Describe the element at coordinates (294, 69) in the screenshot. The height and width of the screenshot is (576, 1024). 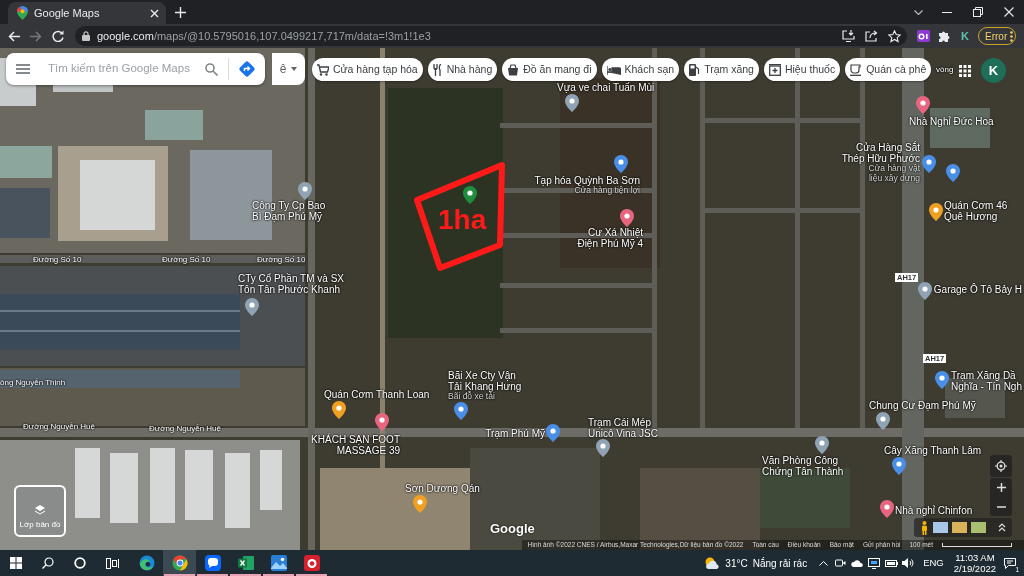
I see `caret-down-icon` at that location.